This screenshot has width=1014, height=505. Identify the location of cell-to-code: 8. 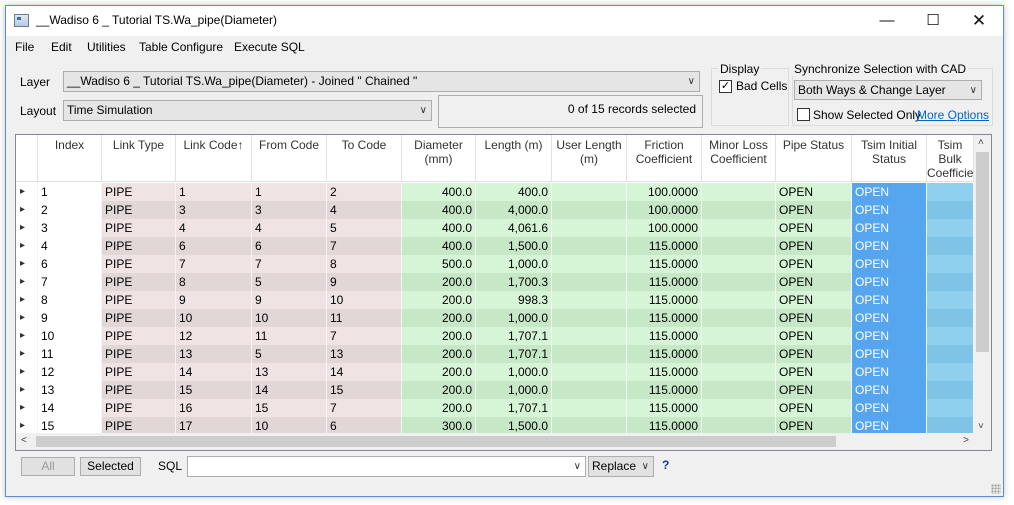
(364, 264).